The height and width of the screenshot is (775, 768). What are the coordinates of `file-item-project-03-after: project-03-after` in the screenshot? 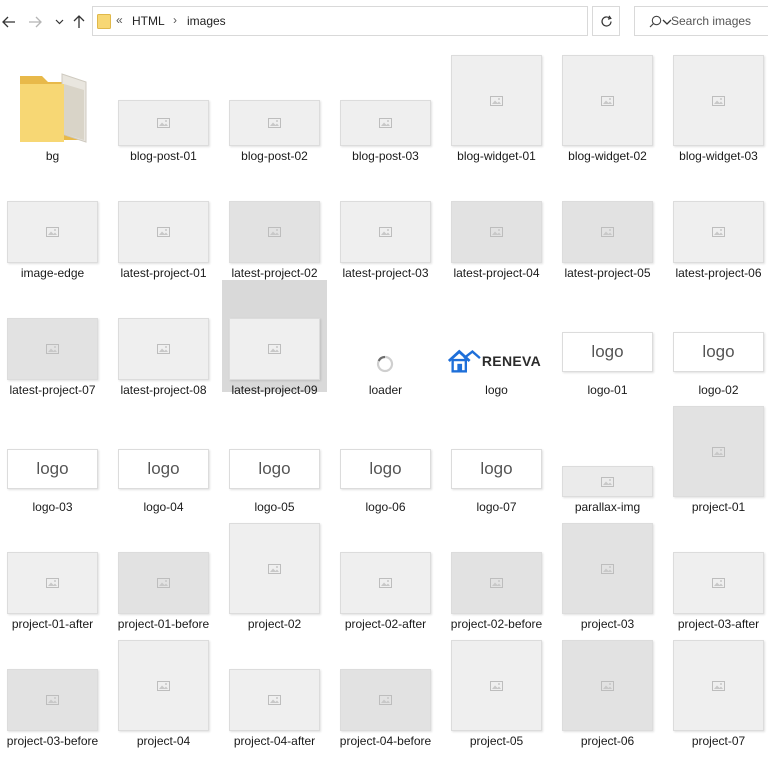 It's located at (717, 572).